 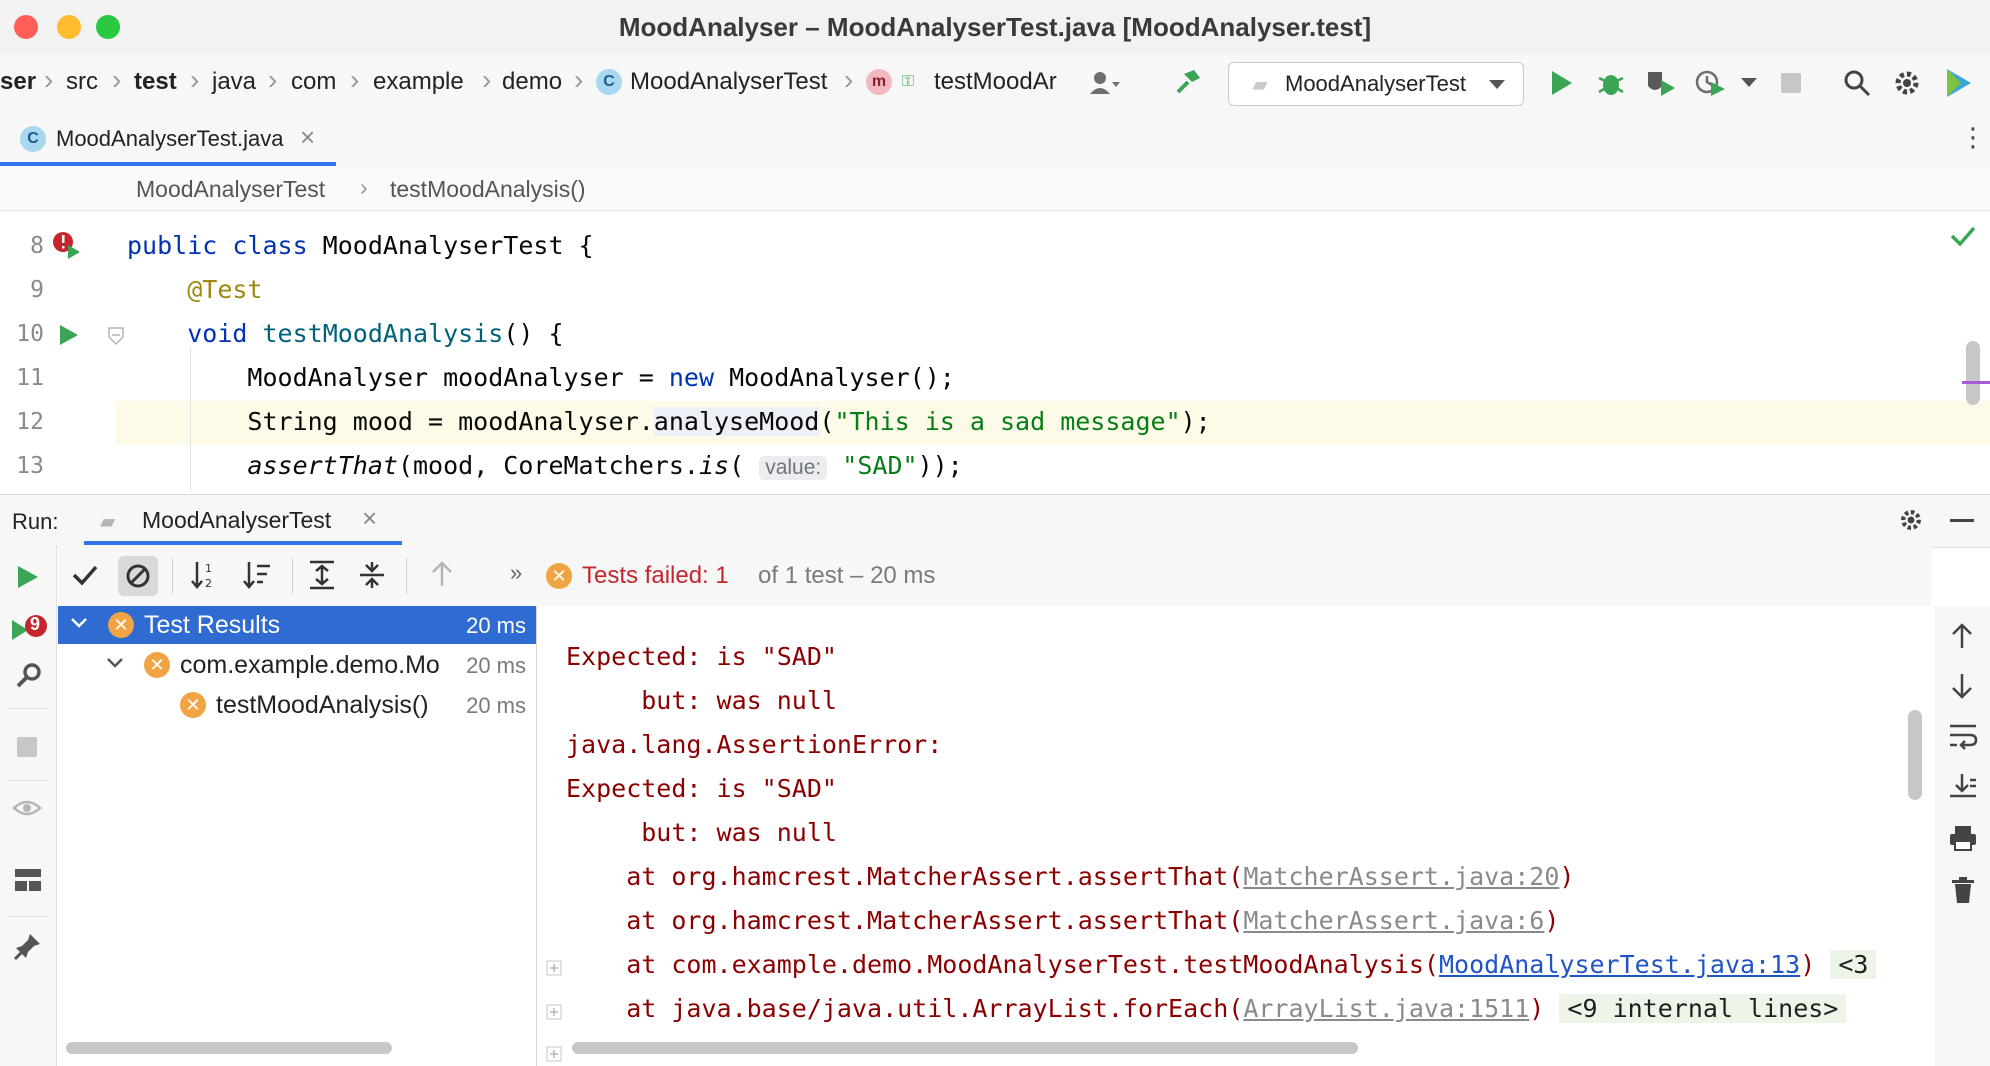 What do you see at coordinates (297, 625) in the screenshot?
I see `tree-row-test-results: ✕ Test Results 20 ms` at bounding box center [297, 625].